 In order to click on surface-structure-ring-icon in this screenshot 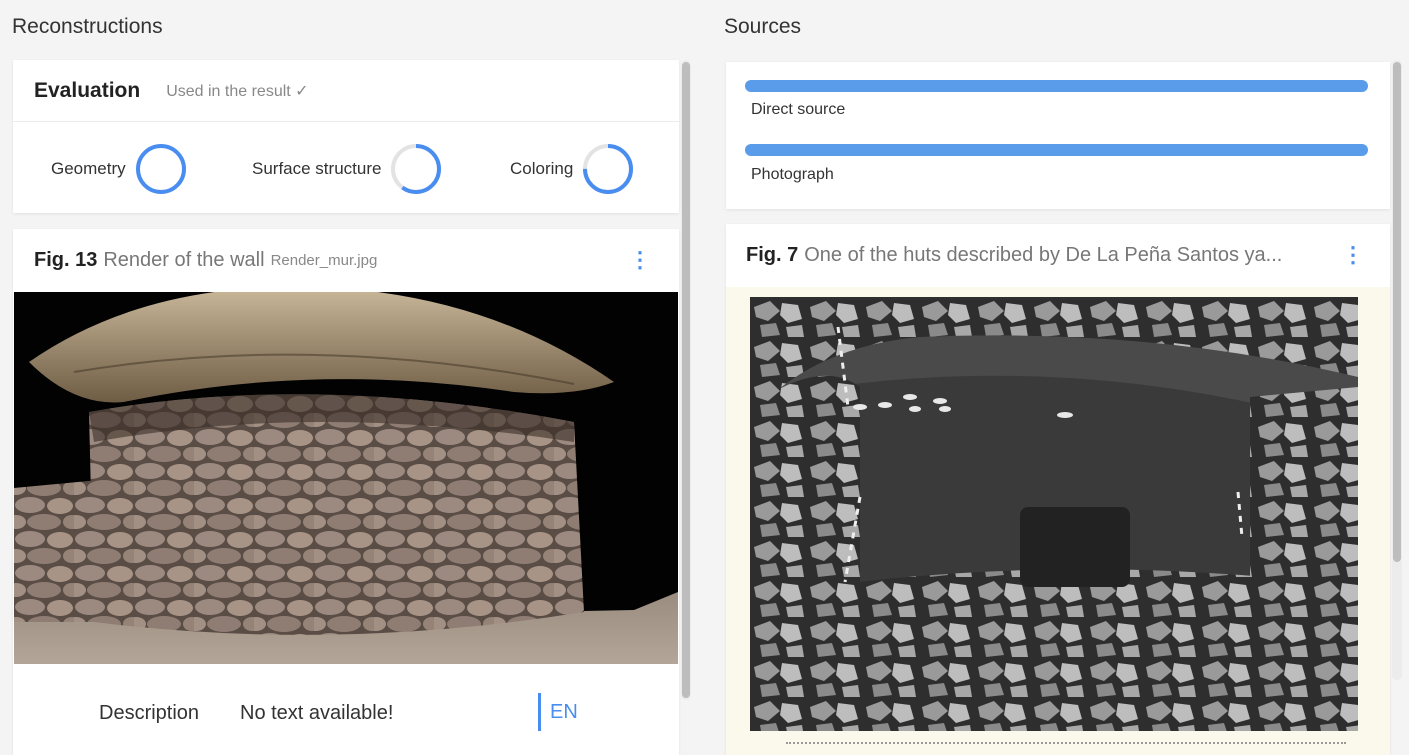, I will do `click(416, 169)`.